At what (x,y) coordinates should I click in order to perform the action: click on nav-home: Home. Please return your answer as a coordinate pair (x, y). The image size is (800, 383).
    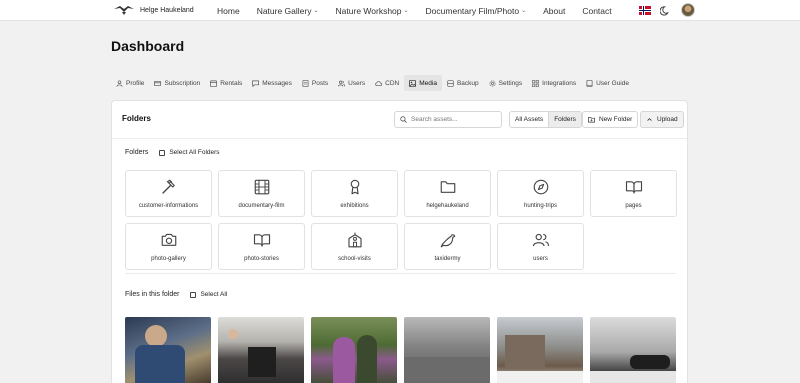
    Looking at the image, I should click on (228, 11).